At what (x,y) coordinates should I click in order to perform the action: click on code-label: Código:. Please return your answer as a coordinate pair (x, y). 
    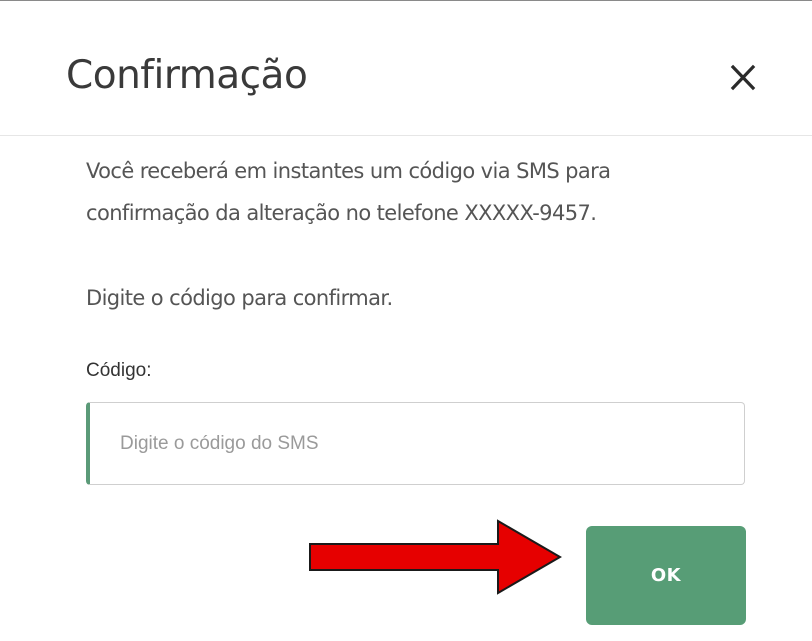
    Looking at the image, I should click on (119, 370).